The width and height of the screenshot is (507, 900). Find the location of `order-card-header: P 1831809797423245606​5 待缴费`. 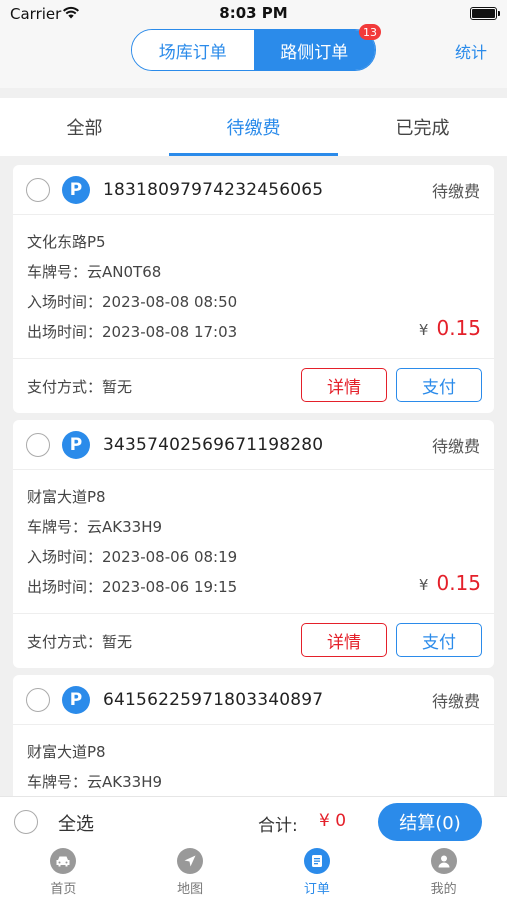

order-card-header: P 1831809797423245606​5 待缴费 is located at coordinates (253, 190).